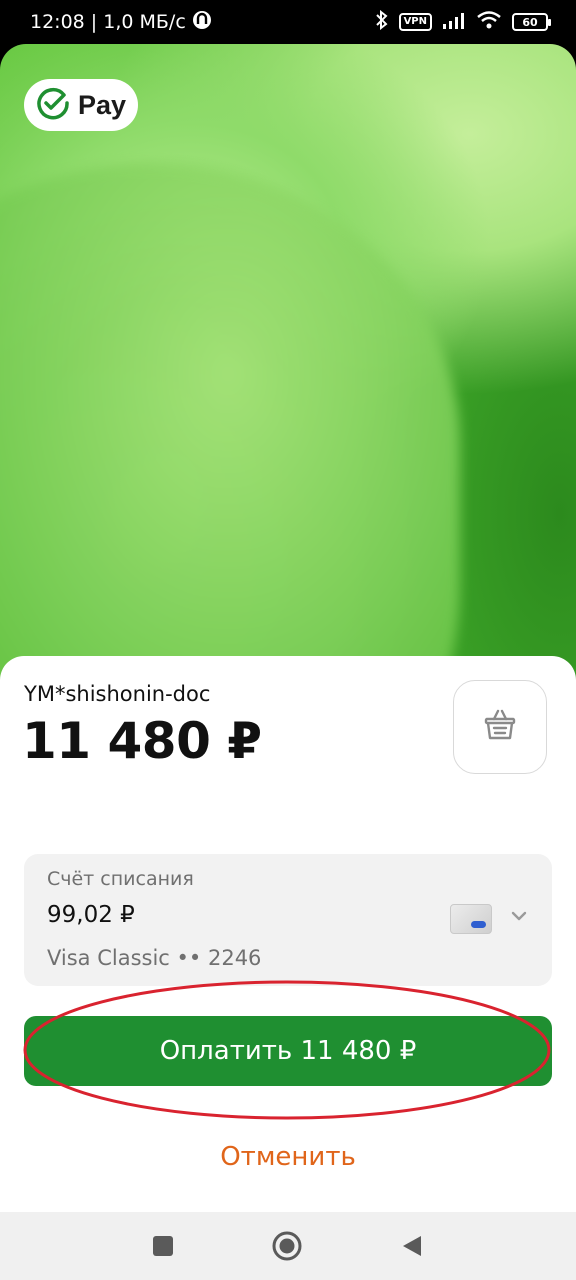 Image resolution: width=576 pixels, height=1280 pixels. What do you see at coordinates (412, 1246) in the screenshot?
I see `back-button` at bounding box center [412, 1246].